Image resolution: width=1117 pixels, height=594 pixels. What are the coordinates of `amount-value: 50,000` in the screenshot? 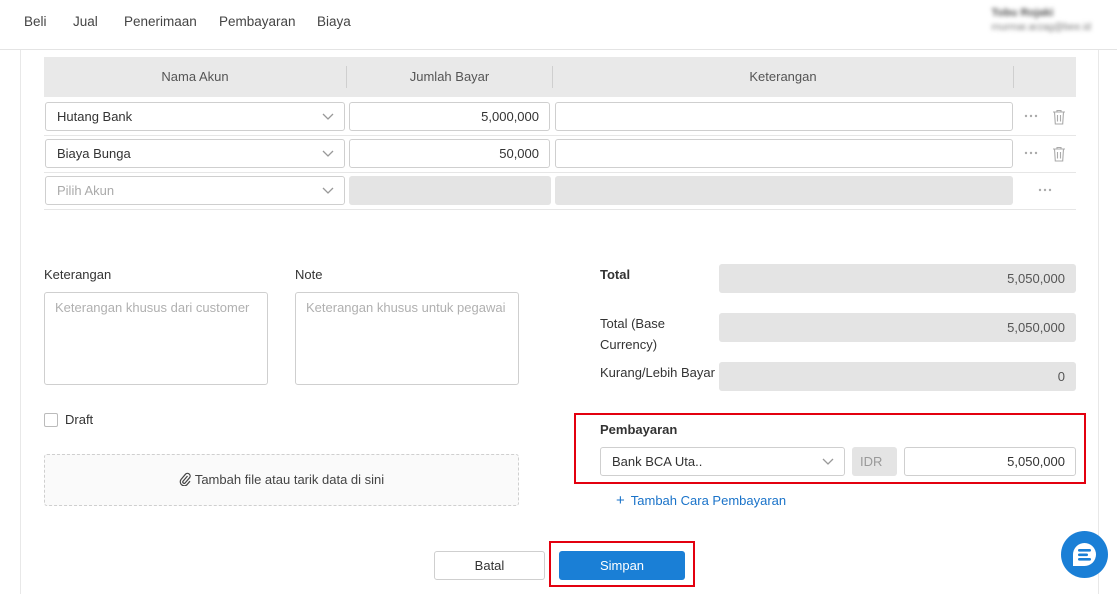 It's located at (519, 153).